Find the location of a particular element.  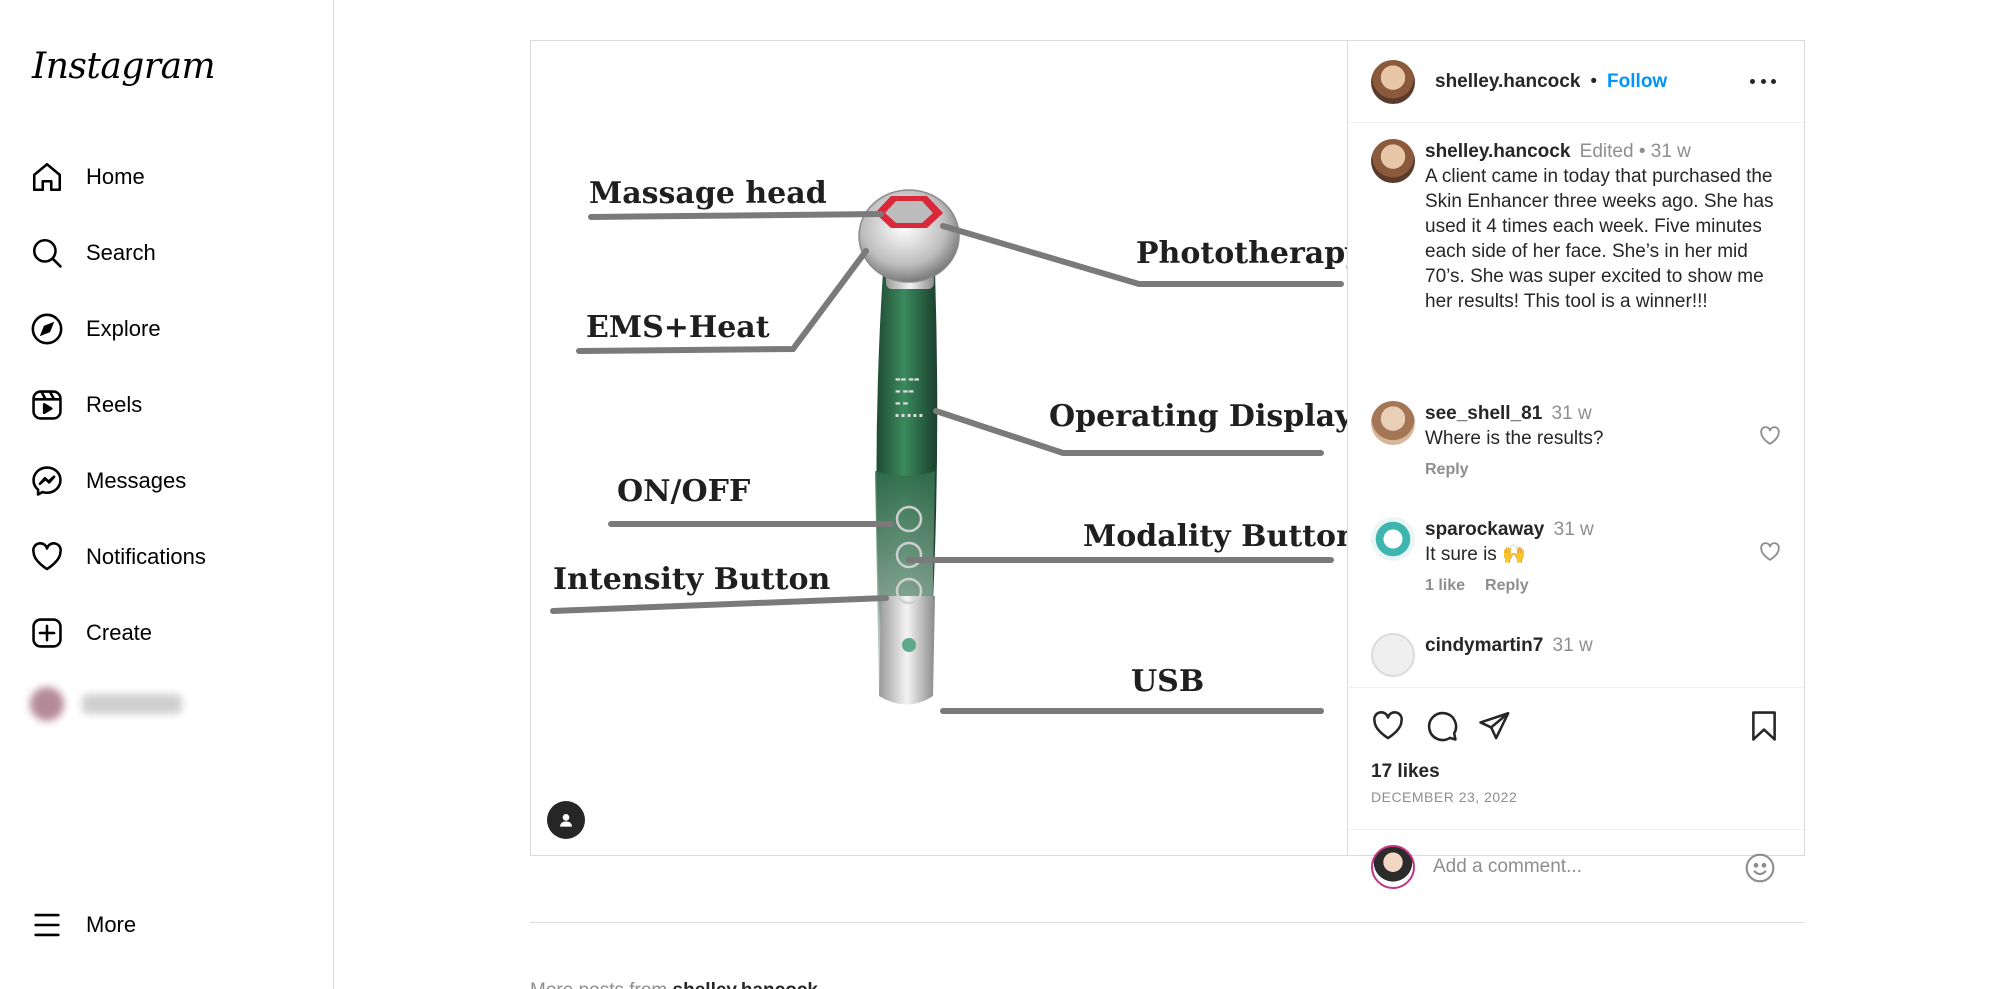

like-icon is located at coordinates (1388, 726).